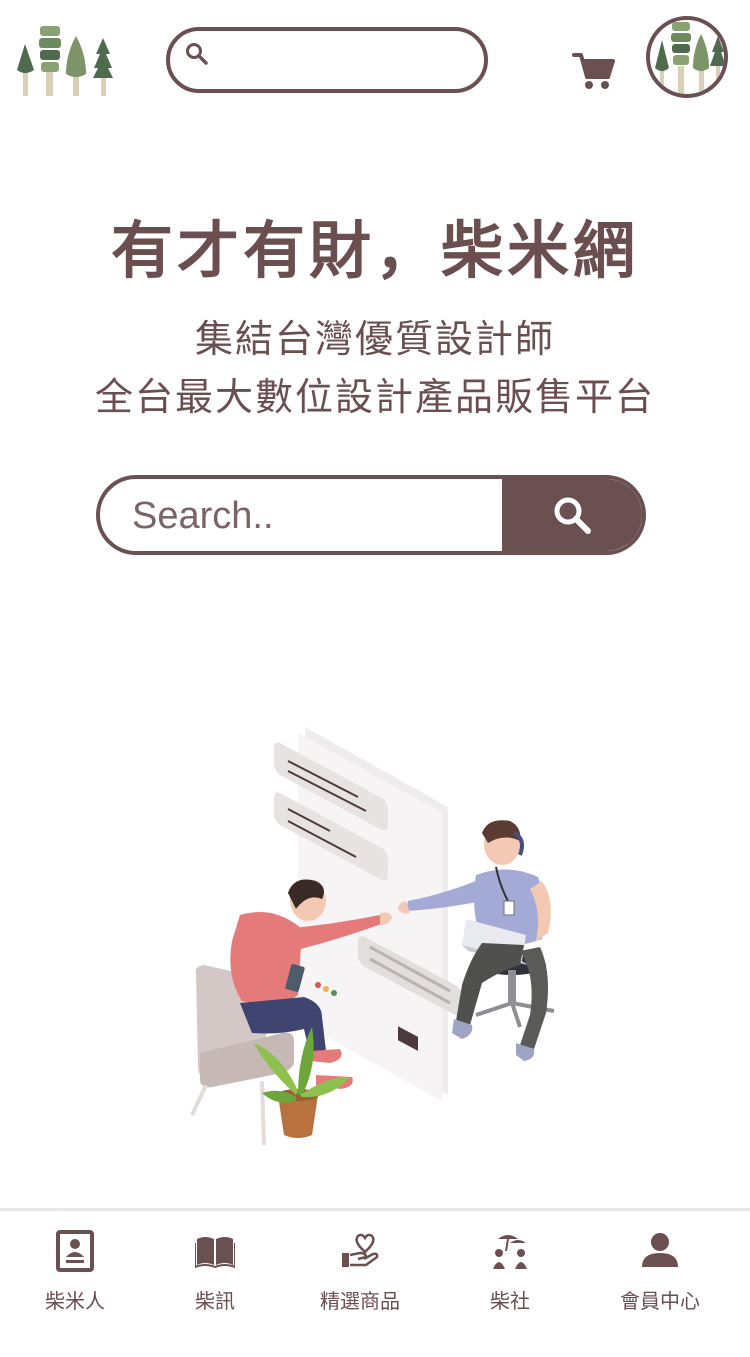 The height and width of the screenshot is (1357, 750). Describe the element at coordinates (660, 1284) in the screenshot. I see `nav-item-member-center: 會員中心` at that location.